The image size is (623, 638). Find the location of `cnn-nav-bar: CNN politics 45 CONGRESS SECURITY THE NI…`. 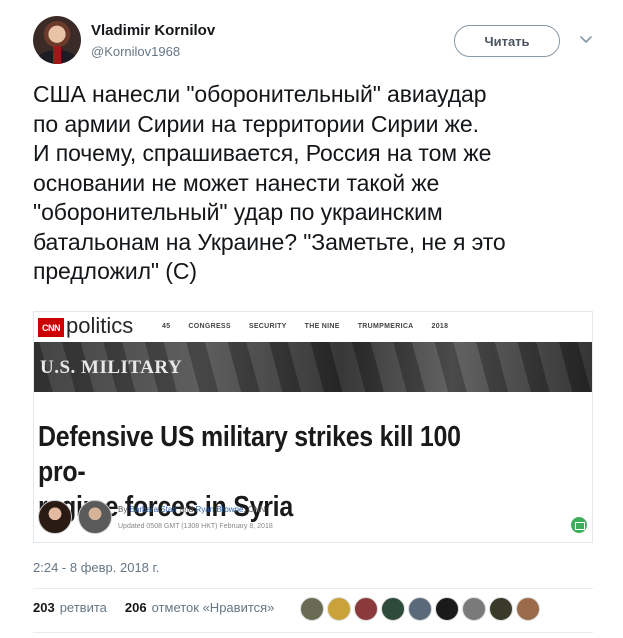

cnn-nav-bar: CNN politics 45 CONGRESS SECURITY THE NI… is located at coordinates (313, 327).